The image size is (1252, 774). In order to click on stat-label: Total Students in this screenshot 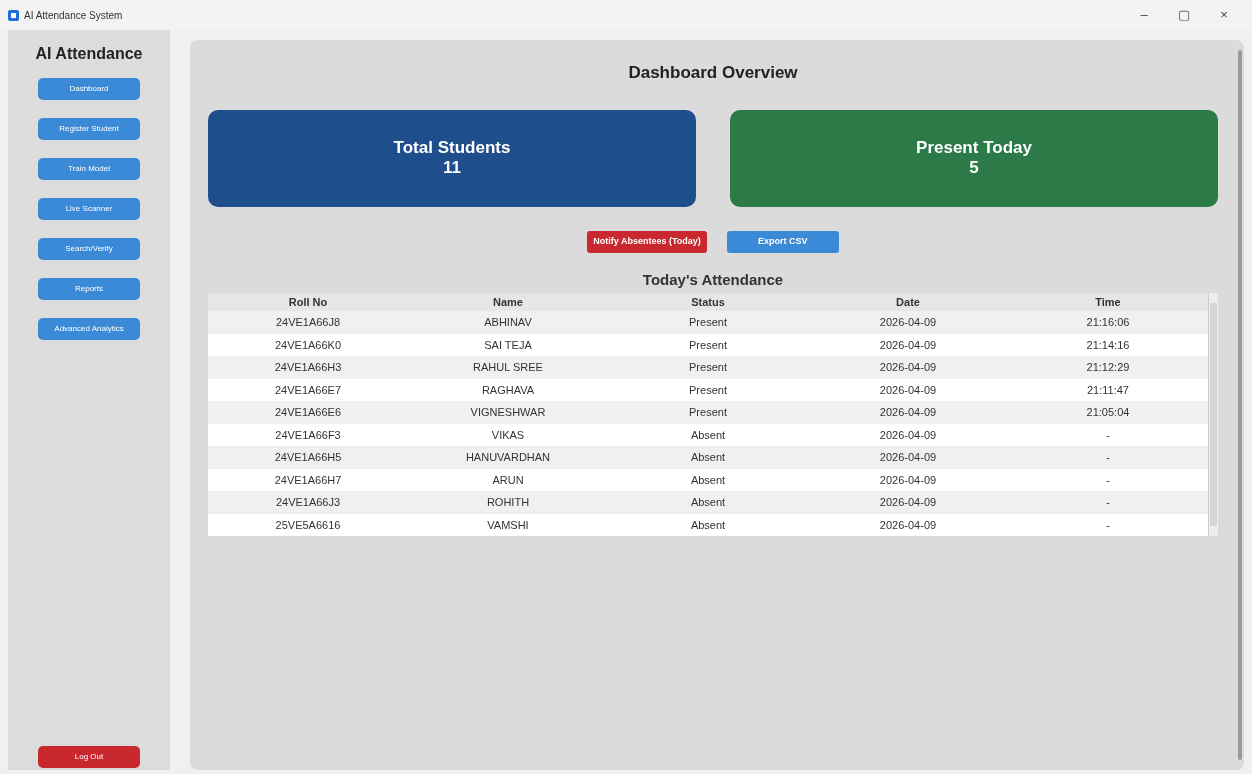, I will do `click(452, 147)`.